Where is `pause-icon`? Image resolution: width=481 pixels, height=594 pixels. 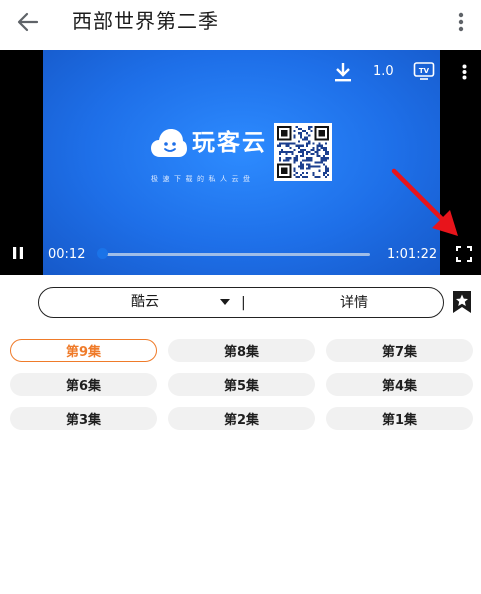 pause-icon is located at coordinates (18, 253).